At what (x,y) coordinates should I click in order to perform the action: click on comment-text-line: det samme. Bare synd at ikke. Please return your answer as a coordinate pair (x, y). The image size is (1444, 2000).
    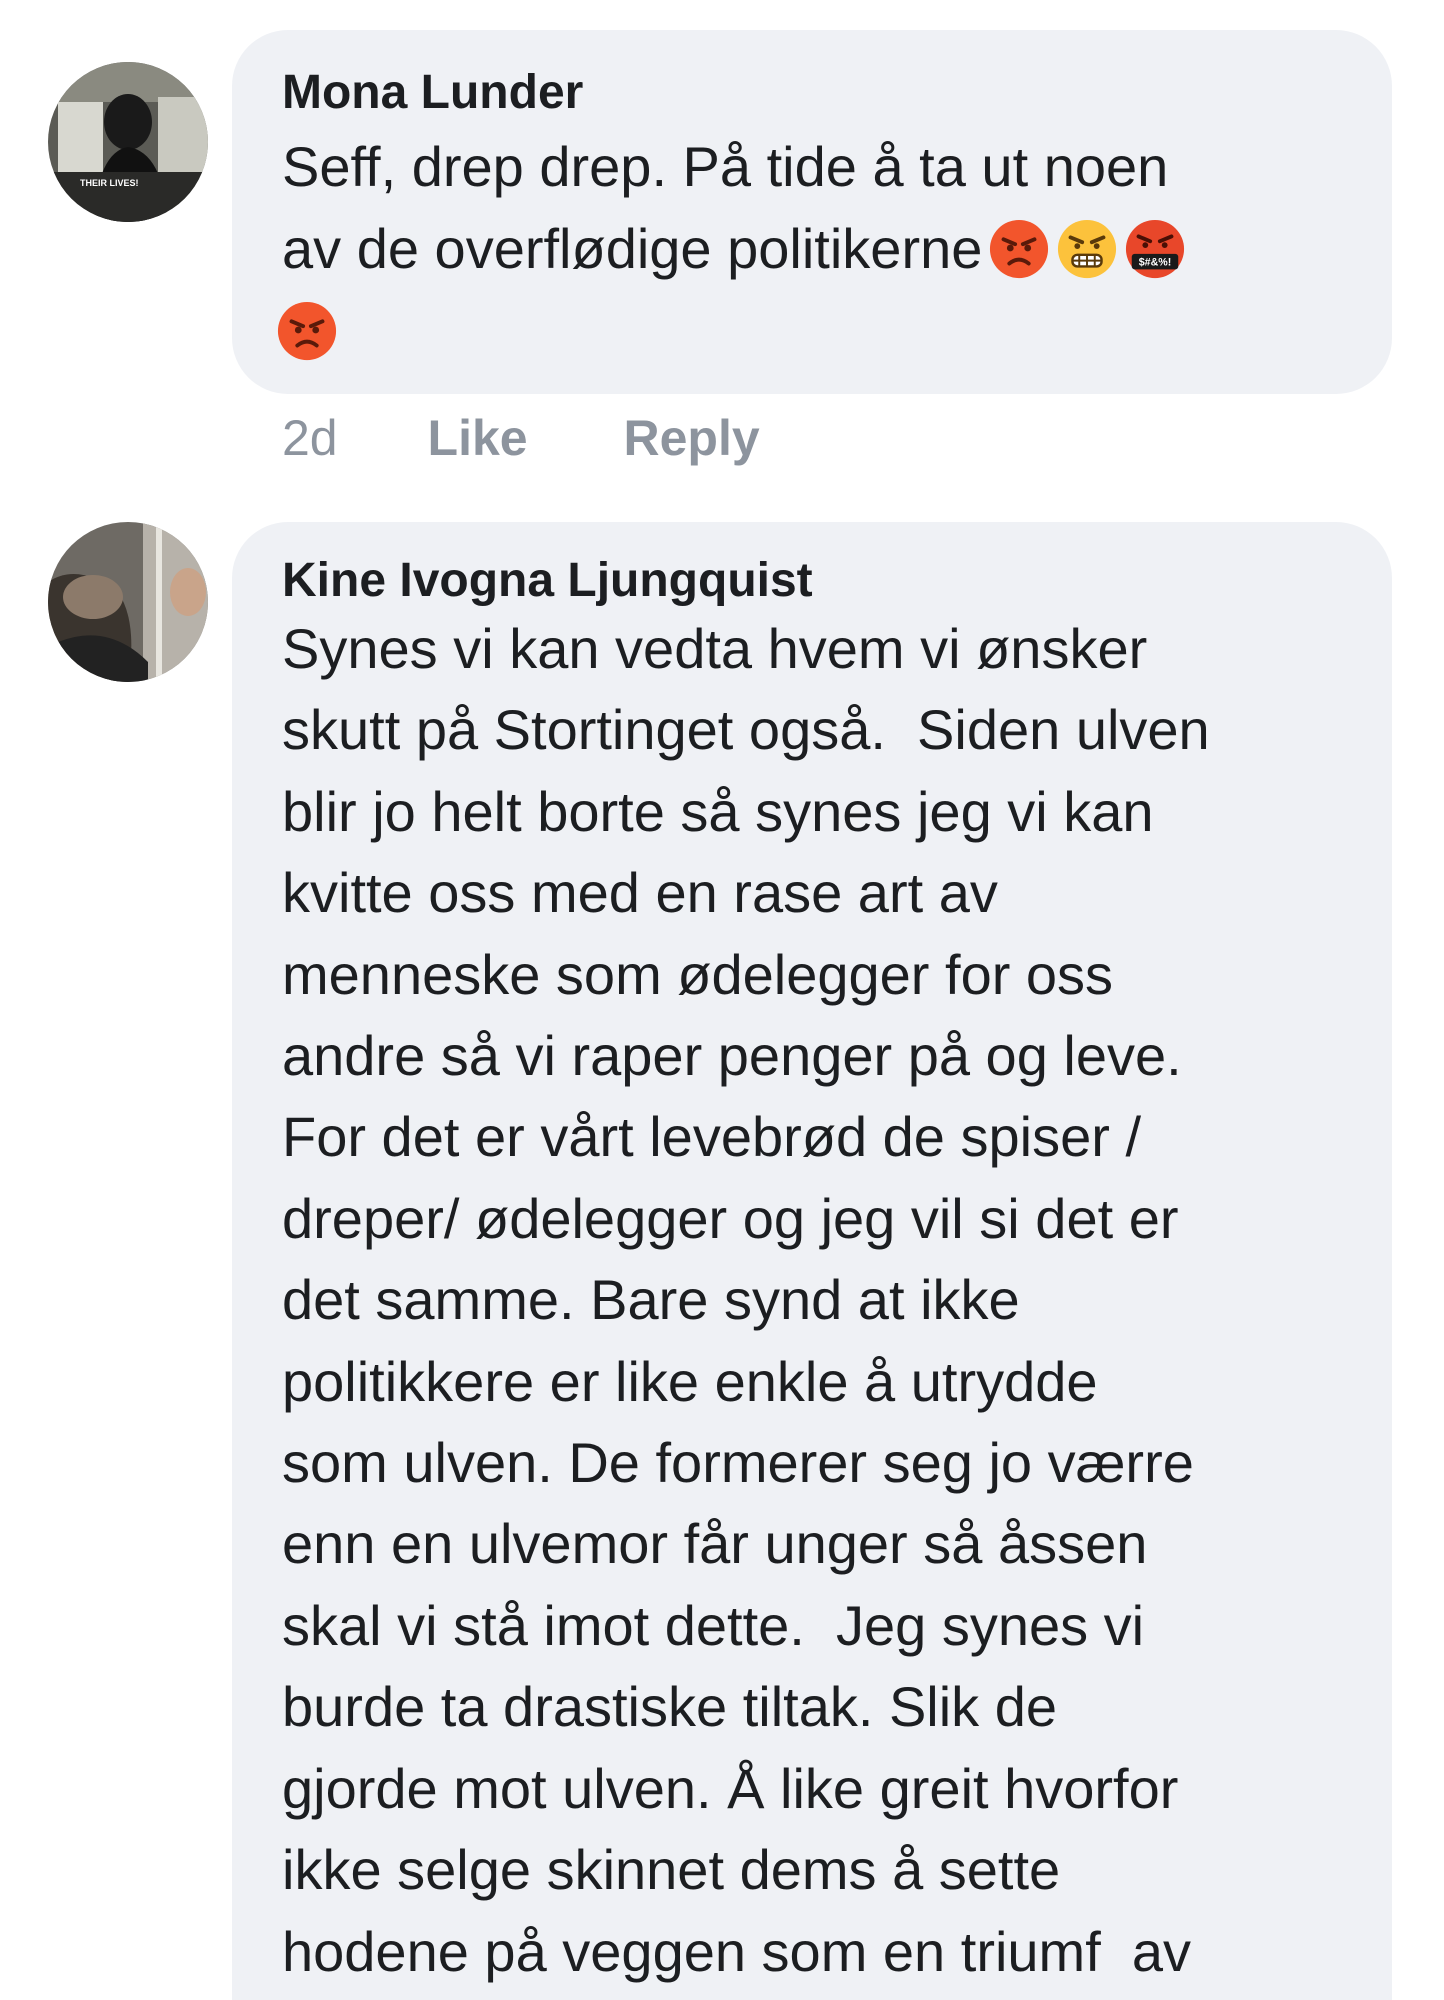
    Looking at the image, I should click on (651, 1300).